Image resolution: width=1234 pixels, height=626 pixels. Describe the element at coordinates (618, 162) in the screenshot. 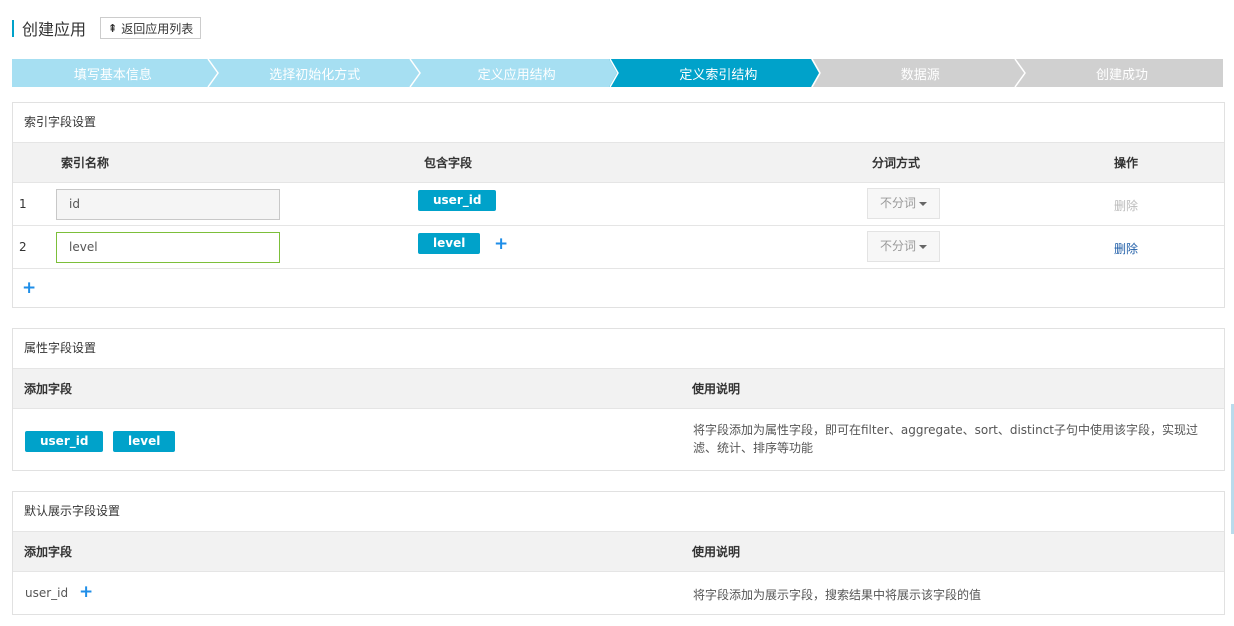

I see `table-header: 索引名称 包含字段 分词方式 操作` at that location.